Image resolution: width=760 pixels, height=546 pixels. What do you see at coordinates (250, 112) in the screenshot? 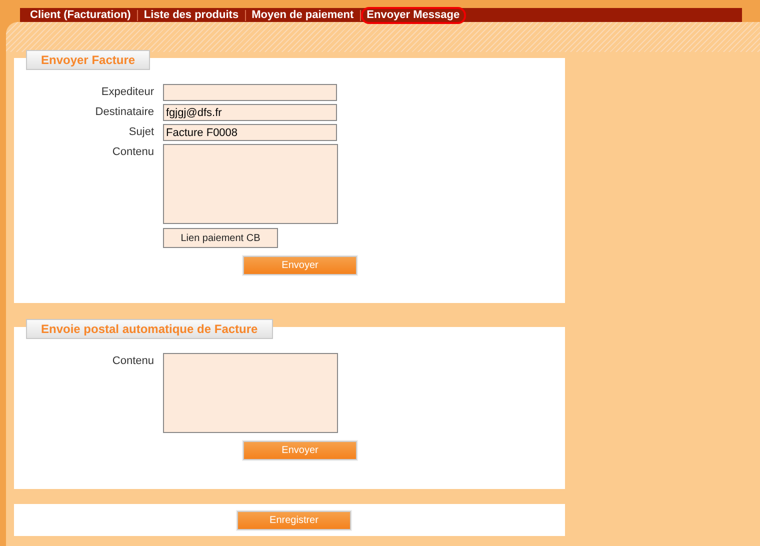
I see `input-field: fgjgj@dfs.fr` at bounding box center [250, 112].